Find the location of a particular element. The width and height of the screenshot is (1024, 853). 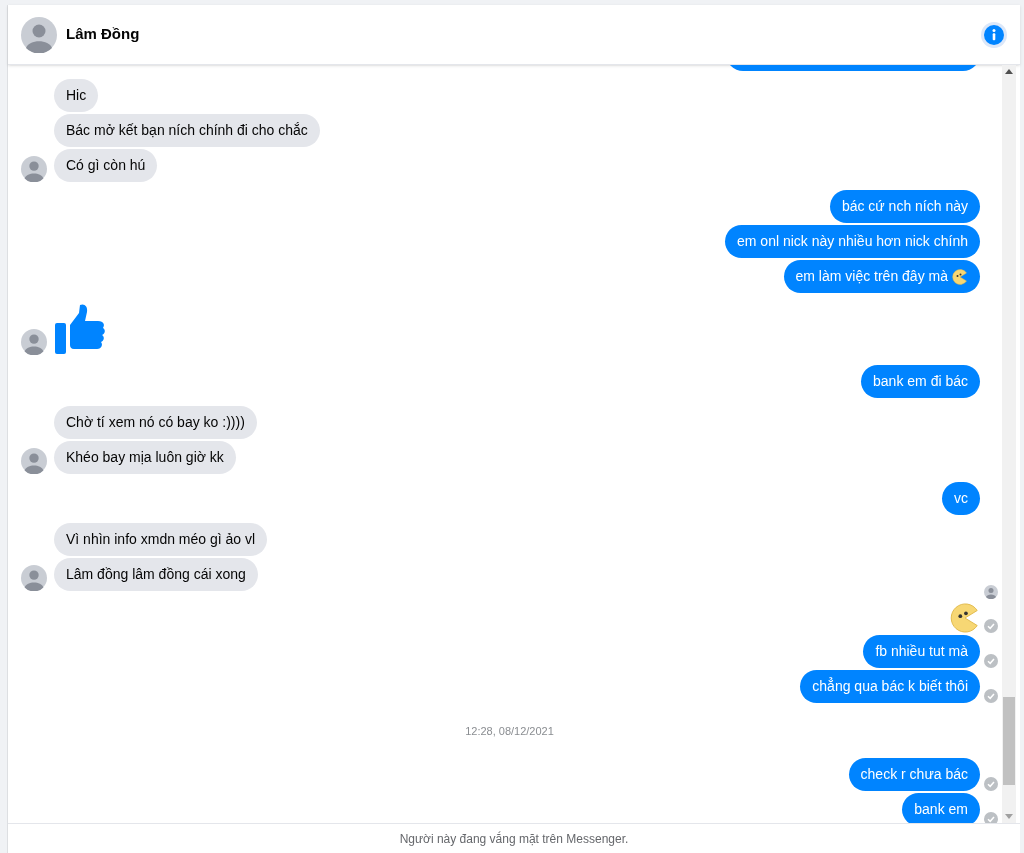

message-text: bác cứ nch ních này is located at coordinates (904, 206).